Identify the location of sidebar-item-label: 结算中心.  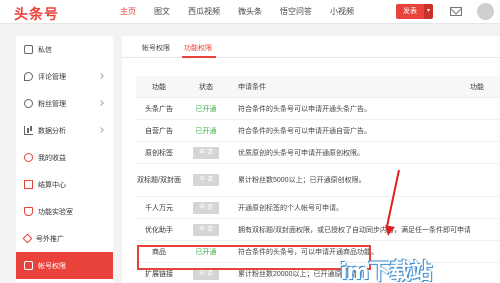
(52, 185).